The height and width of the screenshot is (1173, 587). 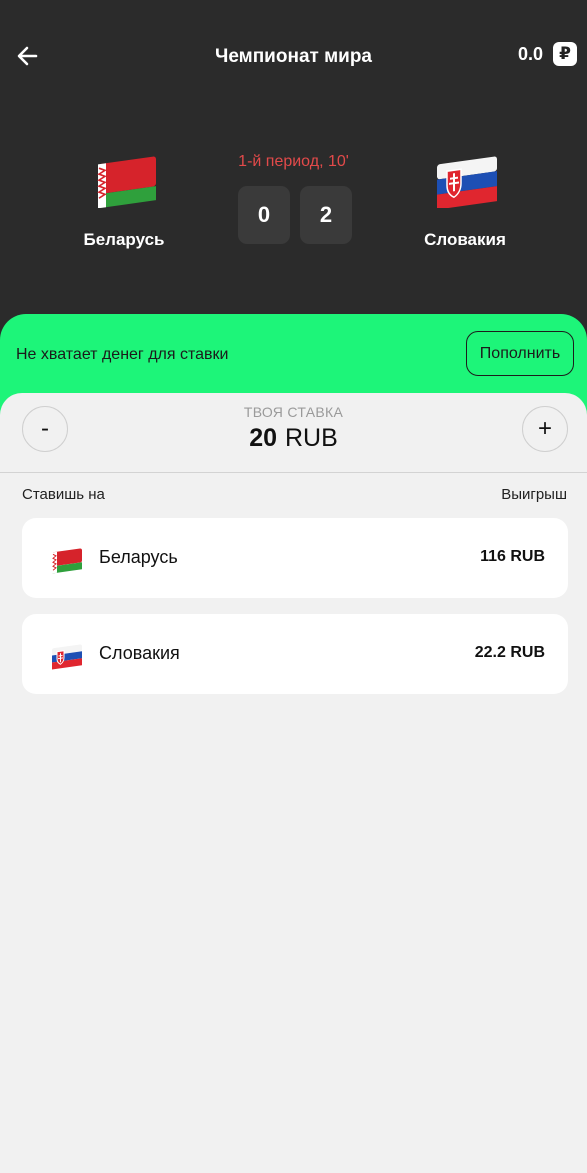 I want to click on away-team-name: Словакия, so click(x=465, y=239).